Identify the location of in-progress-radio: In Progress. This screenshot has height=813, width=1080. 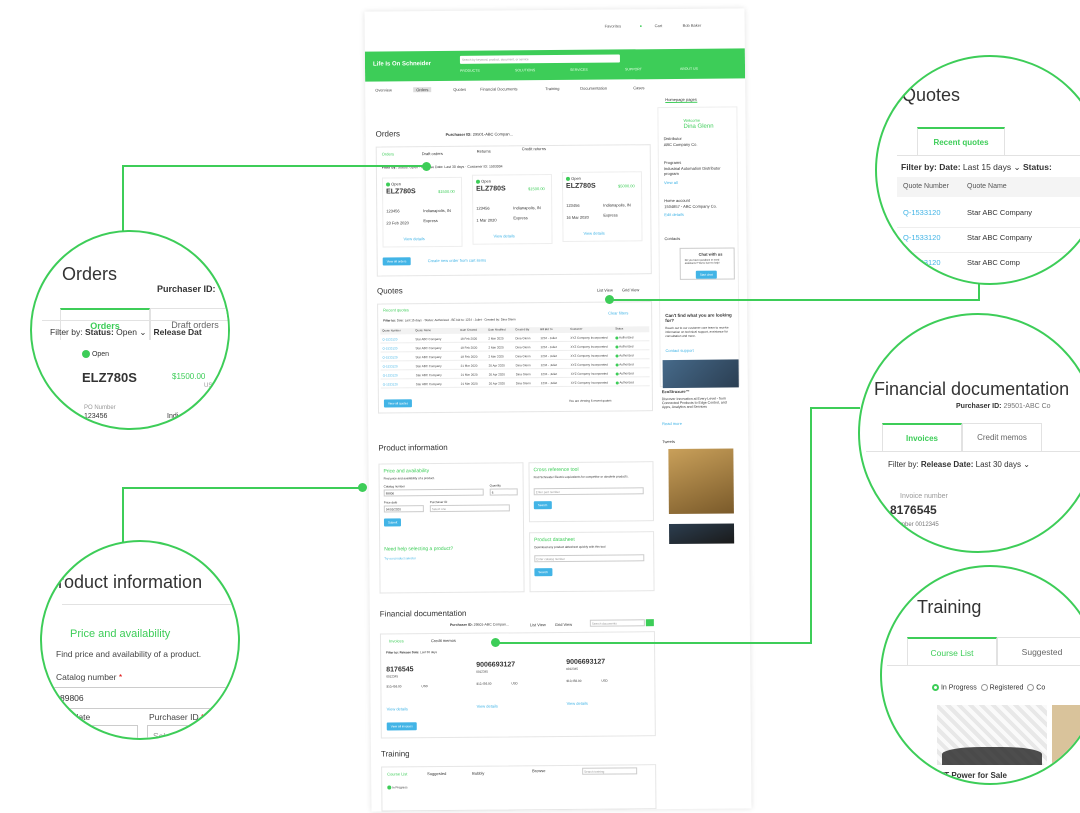
(397, 787).